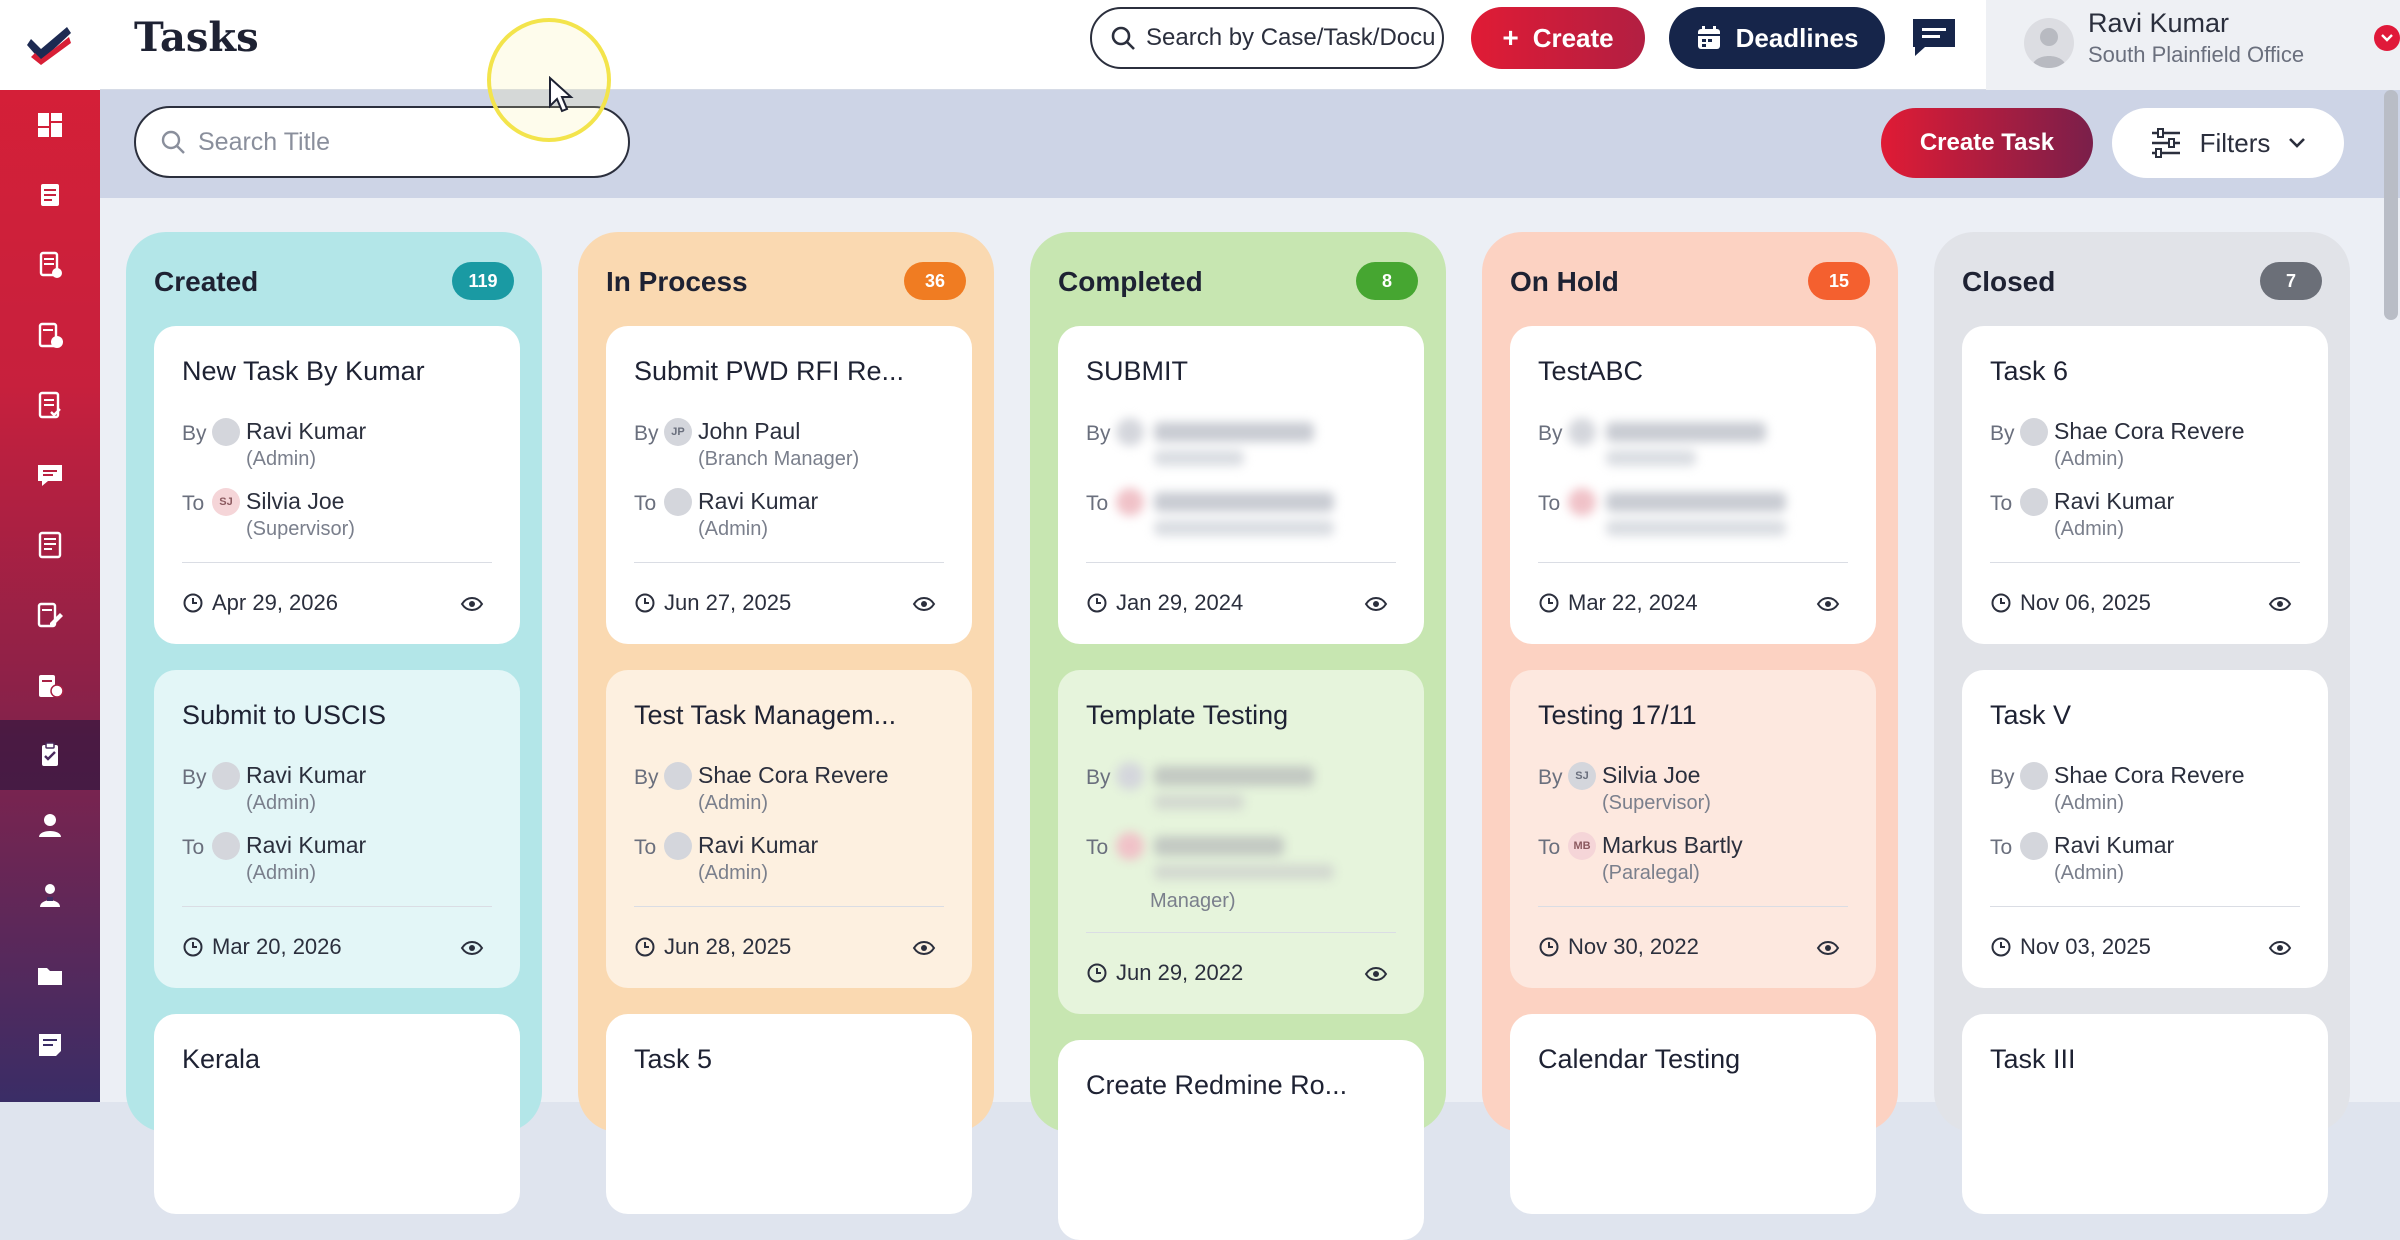  Describe the element at coordinates (789, 1114) in the screenshot. I see `task-card: Task 5` at that location.